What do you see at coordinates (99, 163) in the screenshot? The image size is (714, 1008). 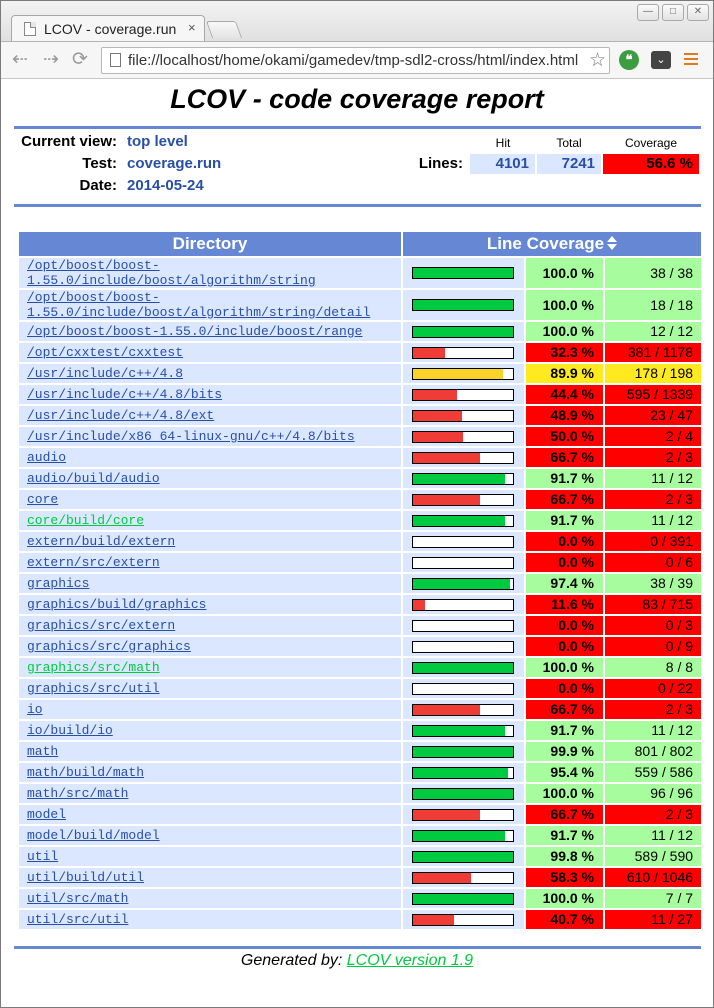 I see `test-label: Test:` at bounding box center [99, 163].